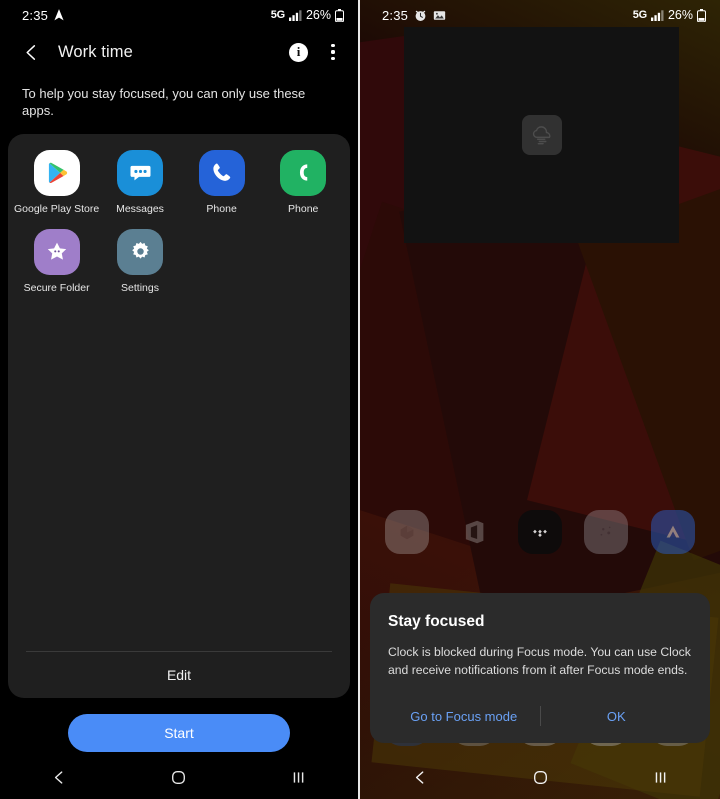 Image resolution: width=720 pixels, height=799 pixels. I want to click on home-widget-panel, so click(541, 135).